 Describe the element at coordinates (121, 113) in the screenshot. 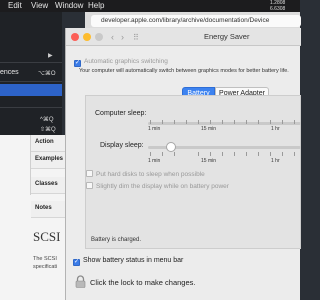

I see `computer-sleep-label: Computer sleep:` at that location.